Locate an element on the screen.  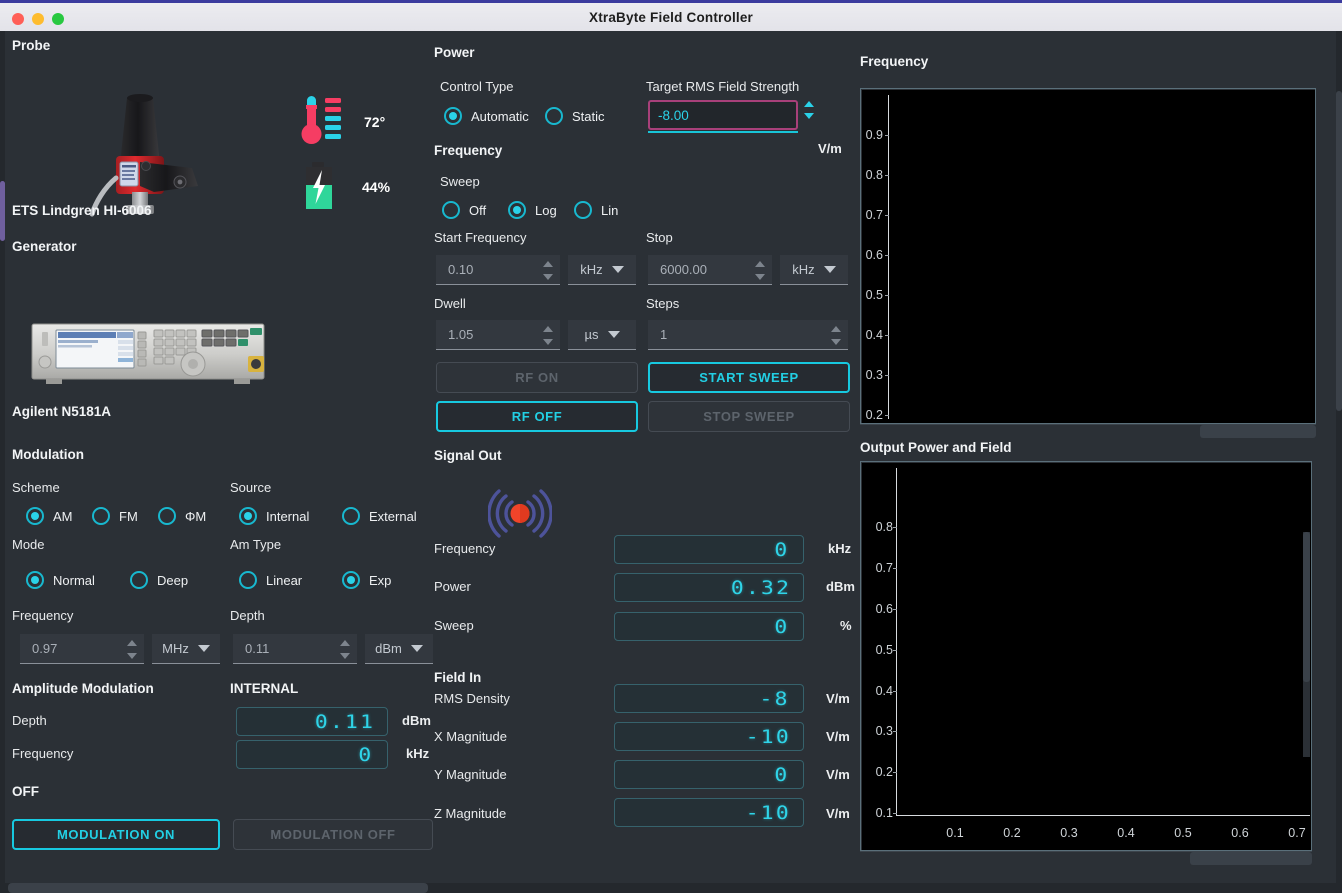
right-scrollbar is located at coordinates (1339, 462).